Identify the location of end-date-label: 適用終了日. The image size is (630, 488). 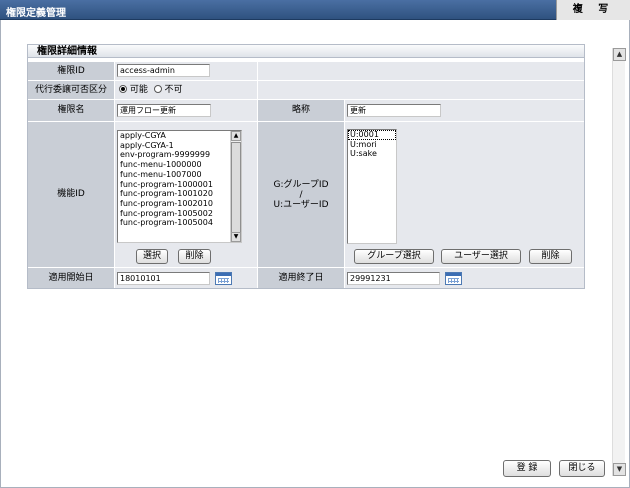
(301, 278).